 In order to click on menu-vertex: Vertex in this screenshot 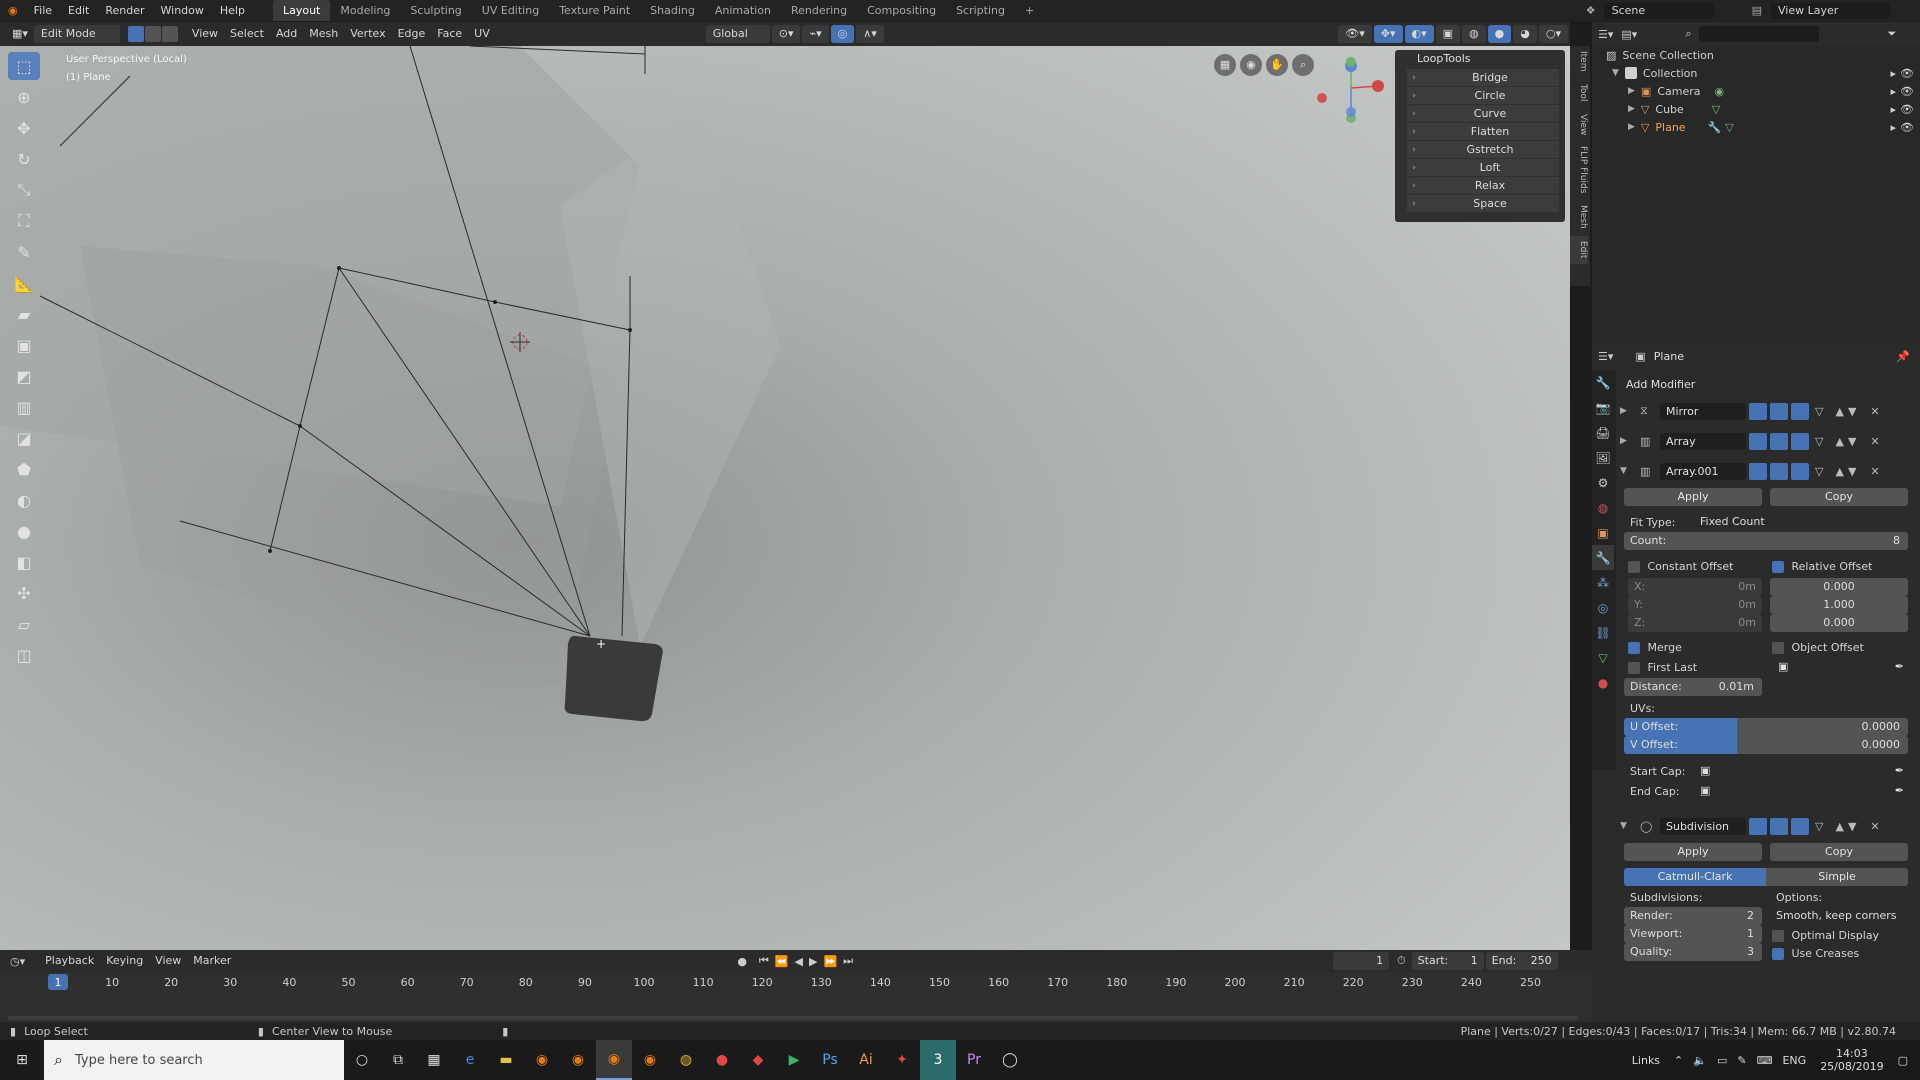, I will do `click(367, 34)`.